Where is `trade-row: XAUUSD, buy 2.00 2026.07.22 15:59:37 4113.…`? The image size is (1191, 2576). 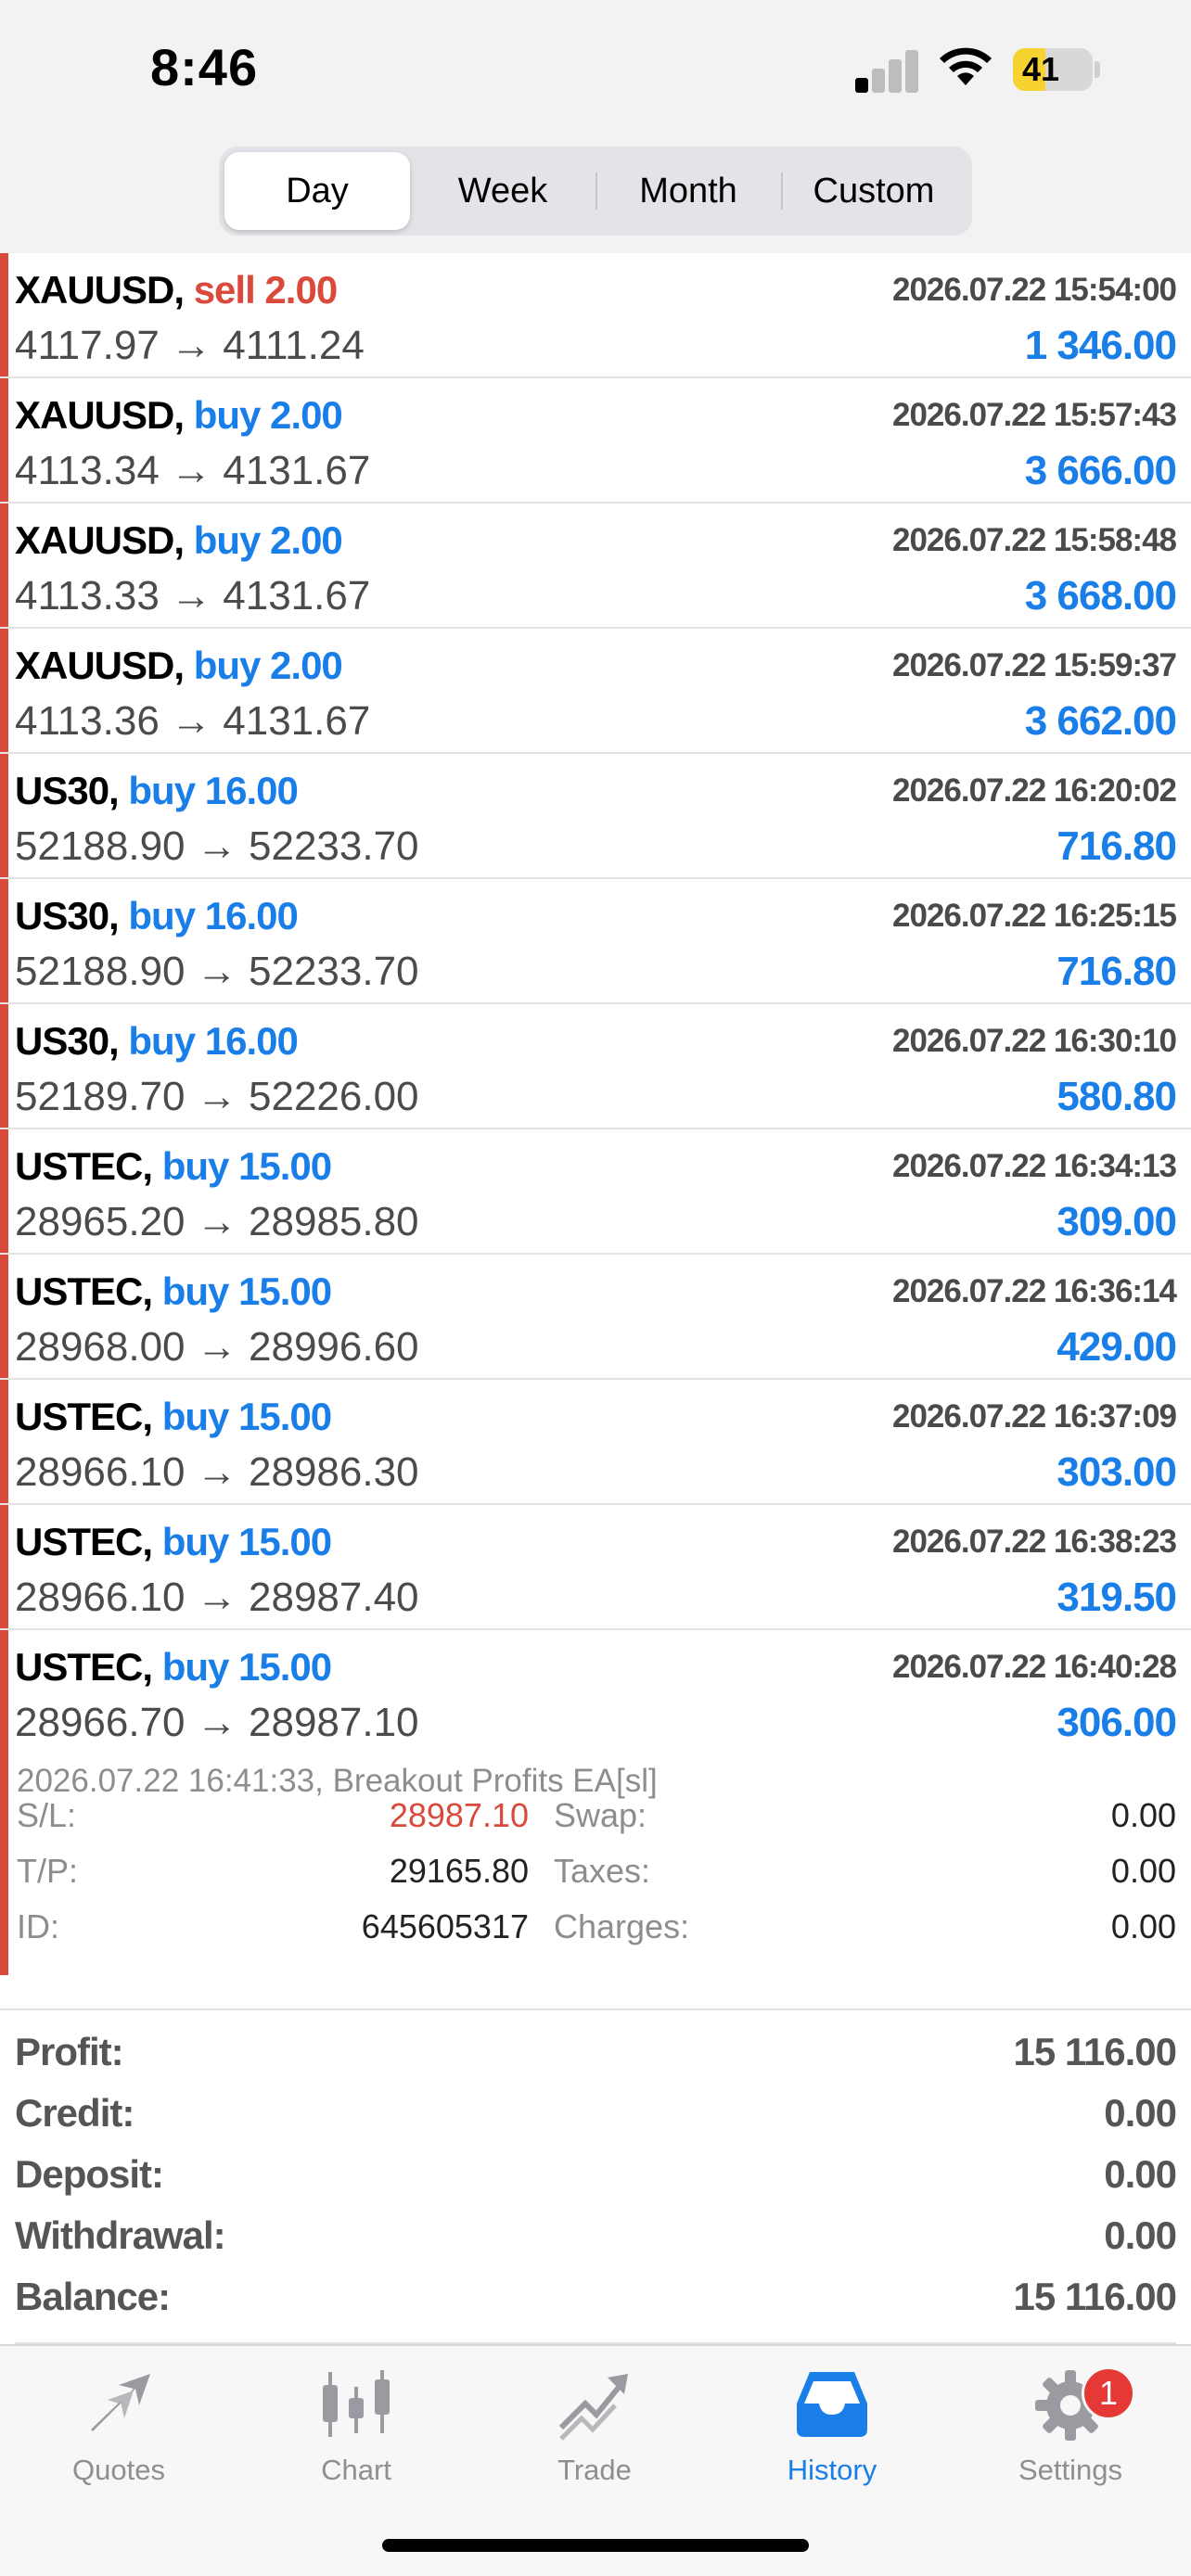
trade-row: XAUUSD, buy 2.00 2026.07.22 15:59:37 4113.… is located at coordinates (595, 692).